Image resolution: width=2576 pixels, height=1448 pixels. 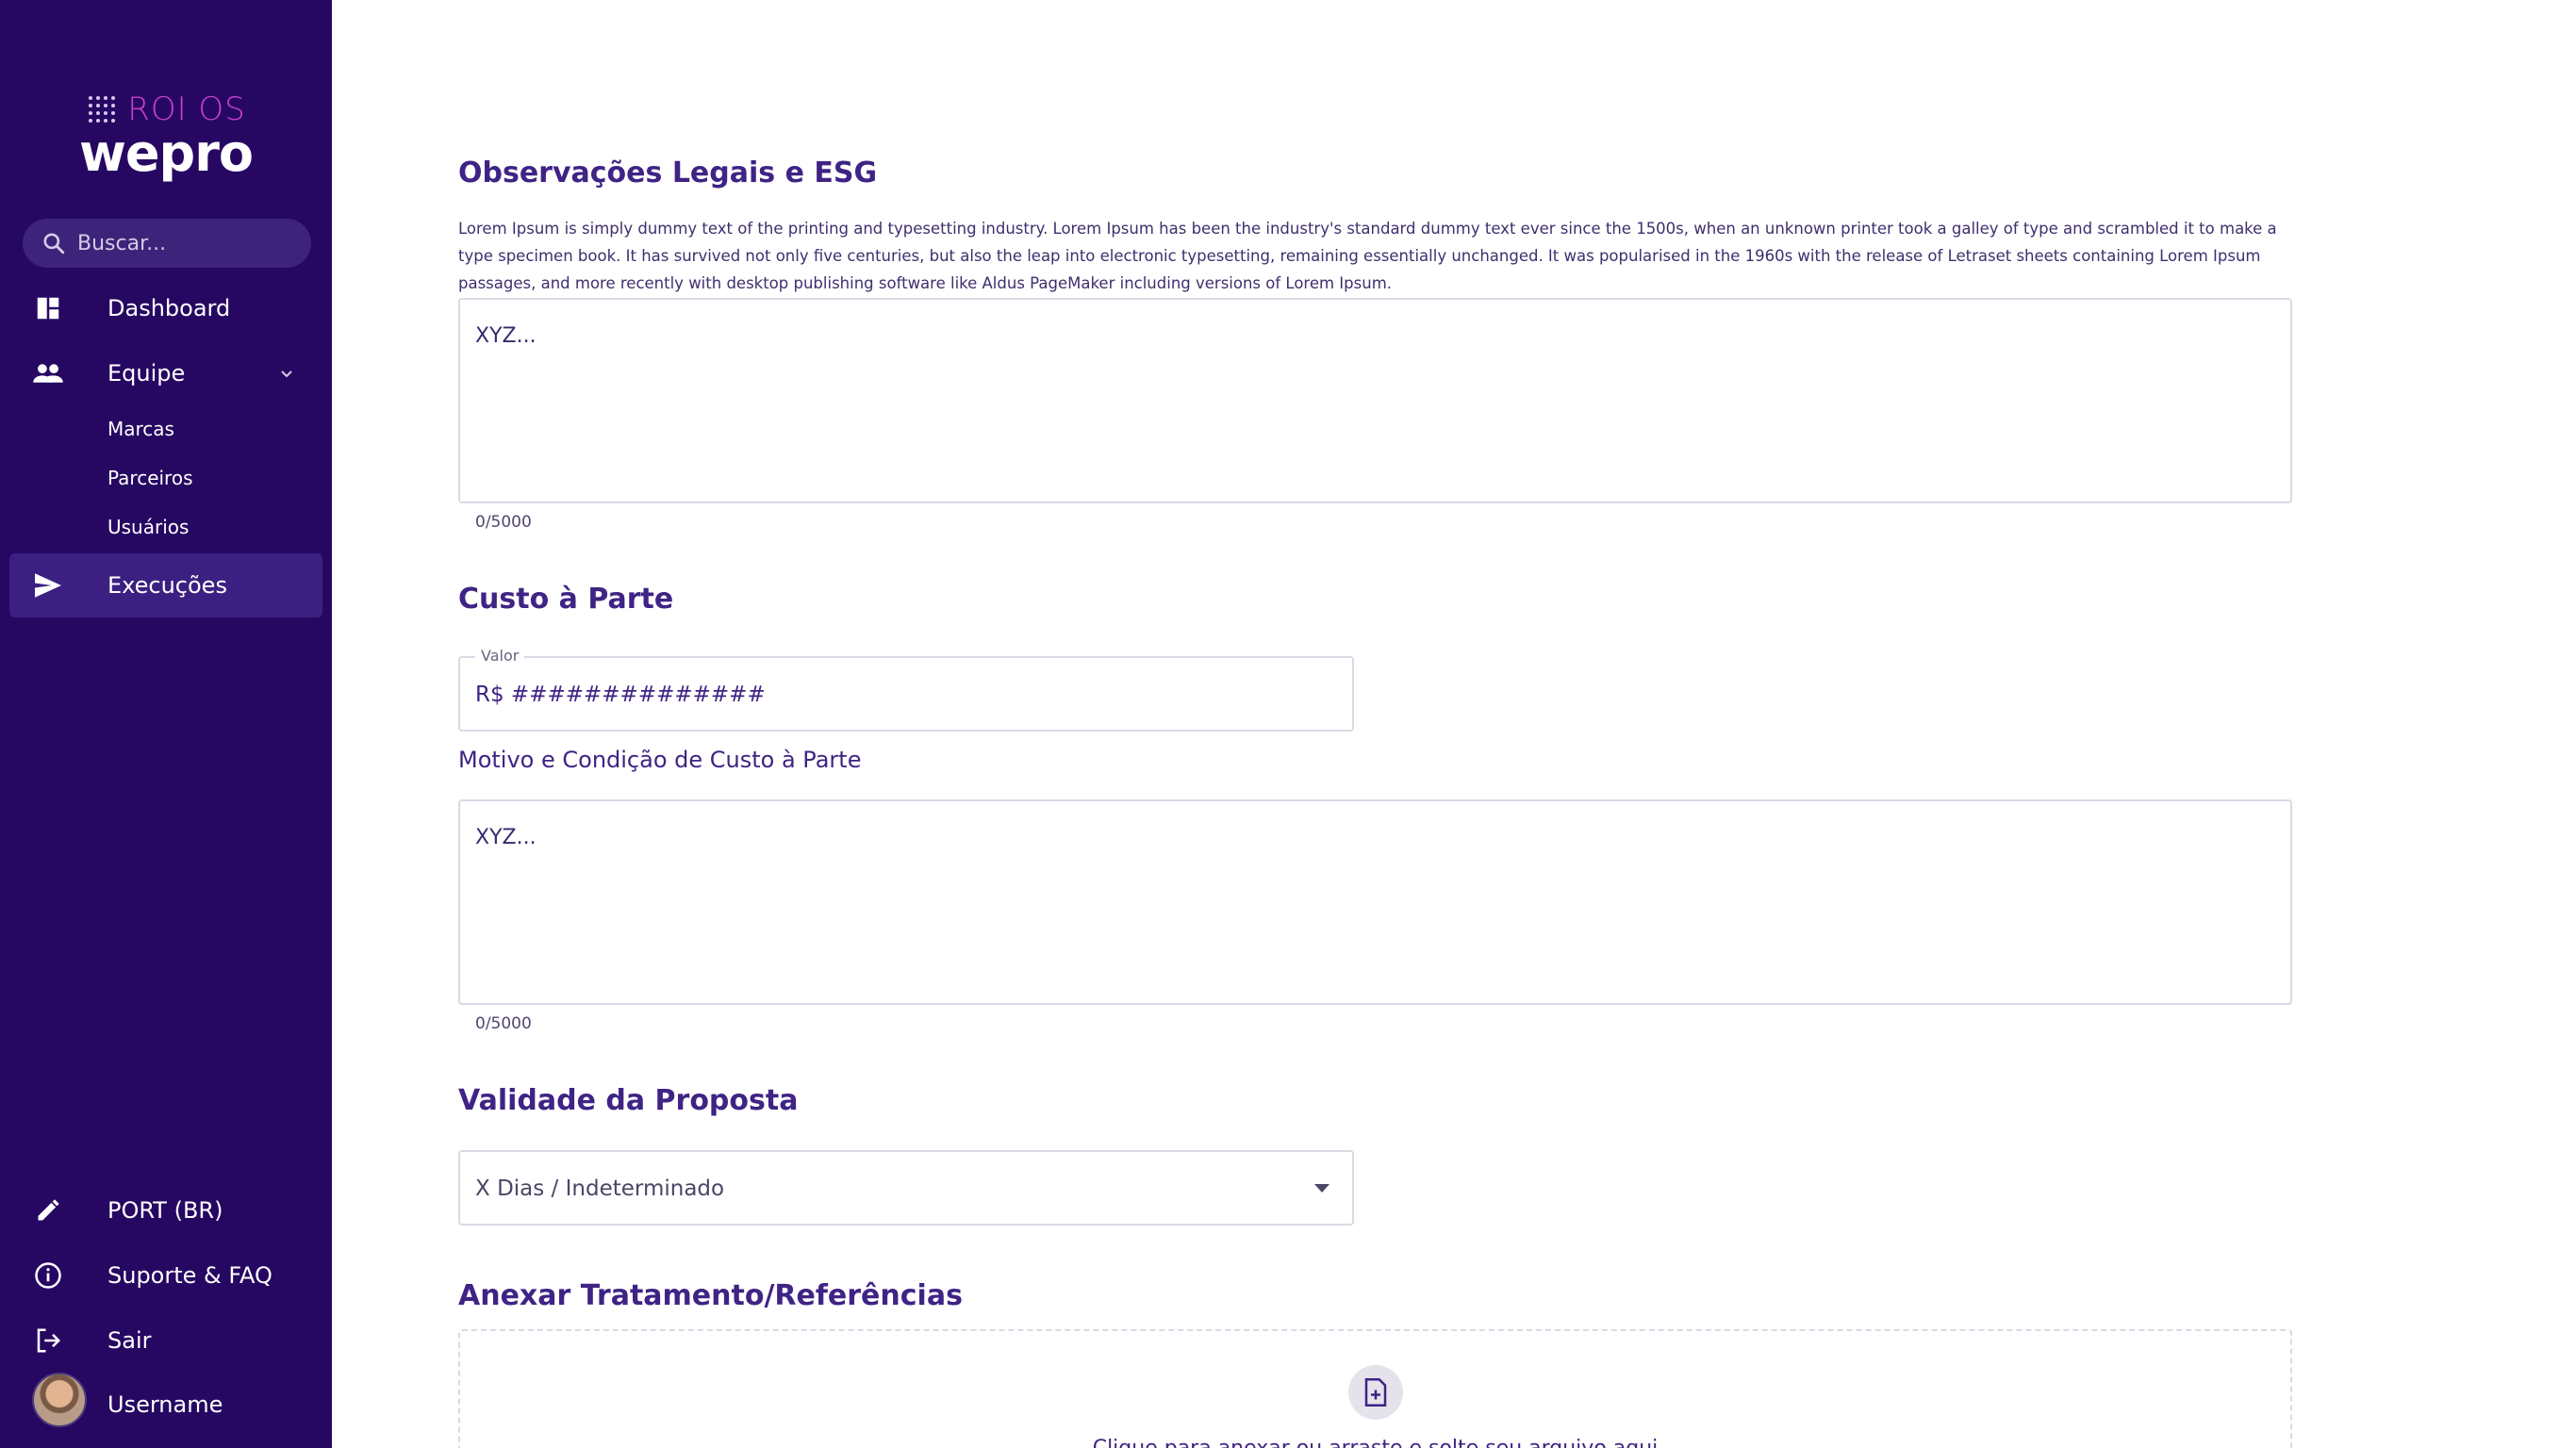 What do you see at coordinates (48, 373) in the screenshot?
I see `people-icon` at bounding box center [48, 373].